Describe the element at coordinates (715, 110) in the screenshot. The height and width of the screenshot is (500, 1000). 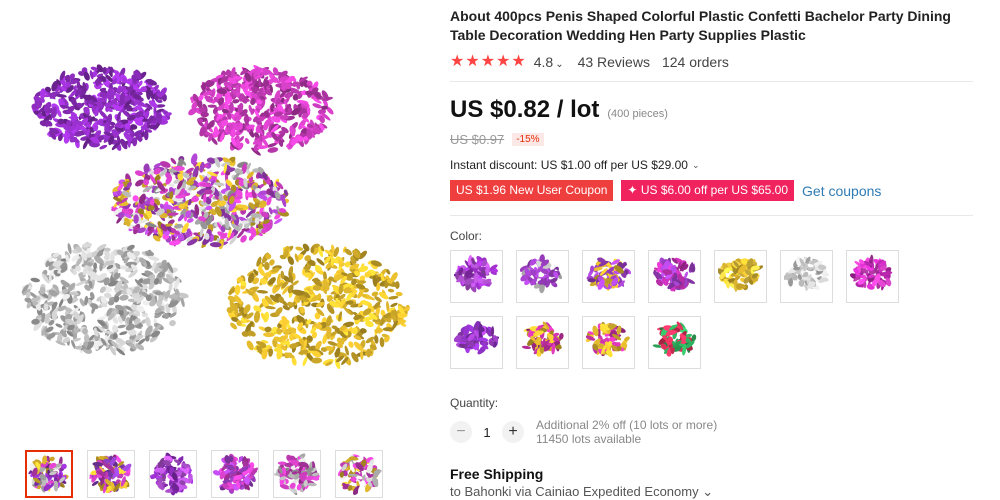
I see `price-row: US $0.82 / lot (400 pieces)` at that location.